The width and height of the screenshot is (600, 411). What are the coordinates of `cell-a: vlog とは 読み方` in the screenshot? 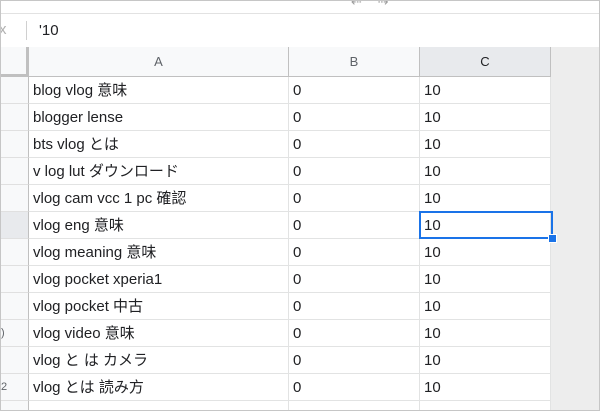 It's located at (159, 387).